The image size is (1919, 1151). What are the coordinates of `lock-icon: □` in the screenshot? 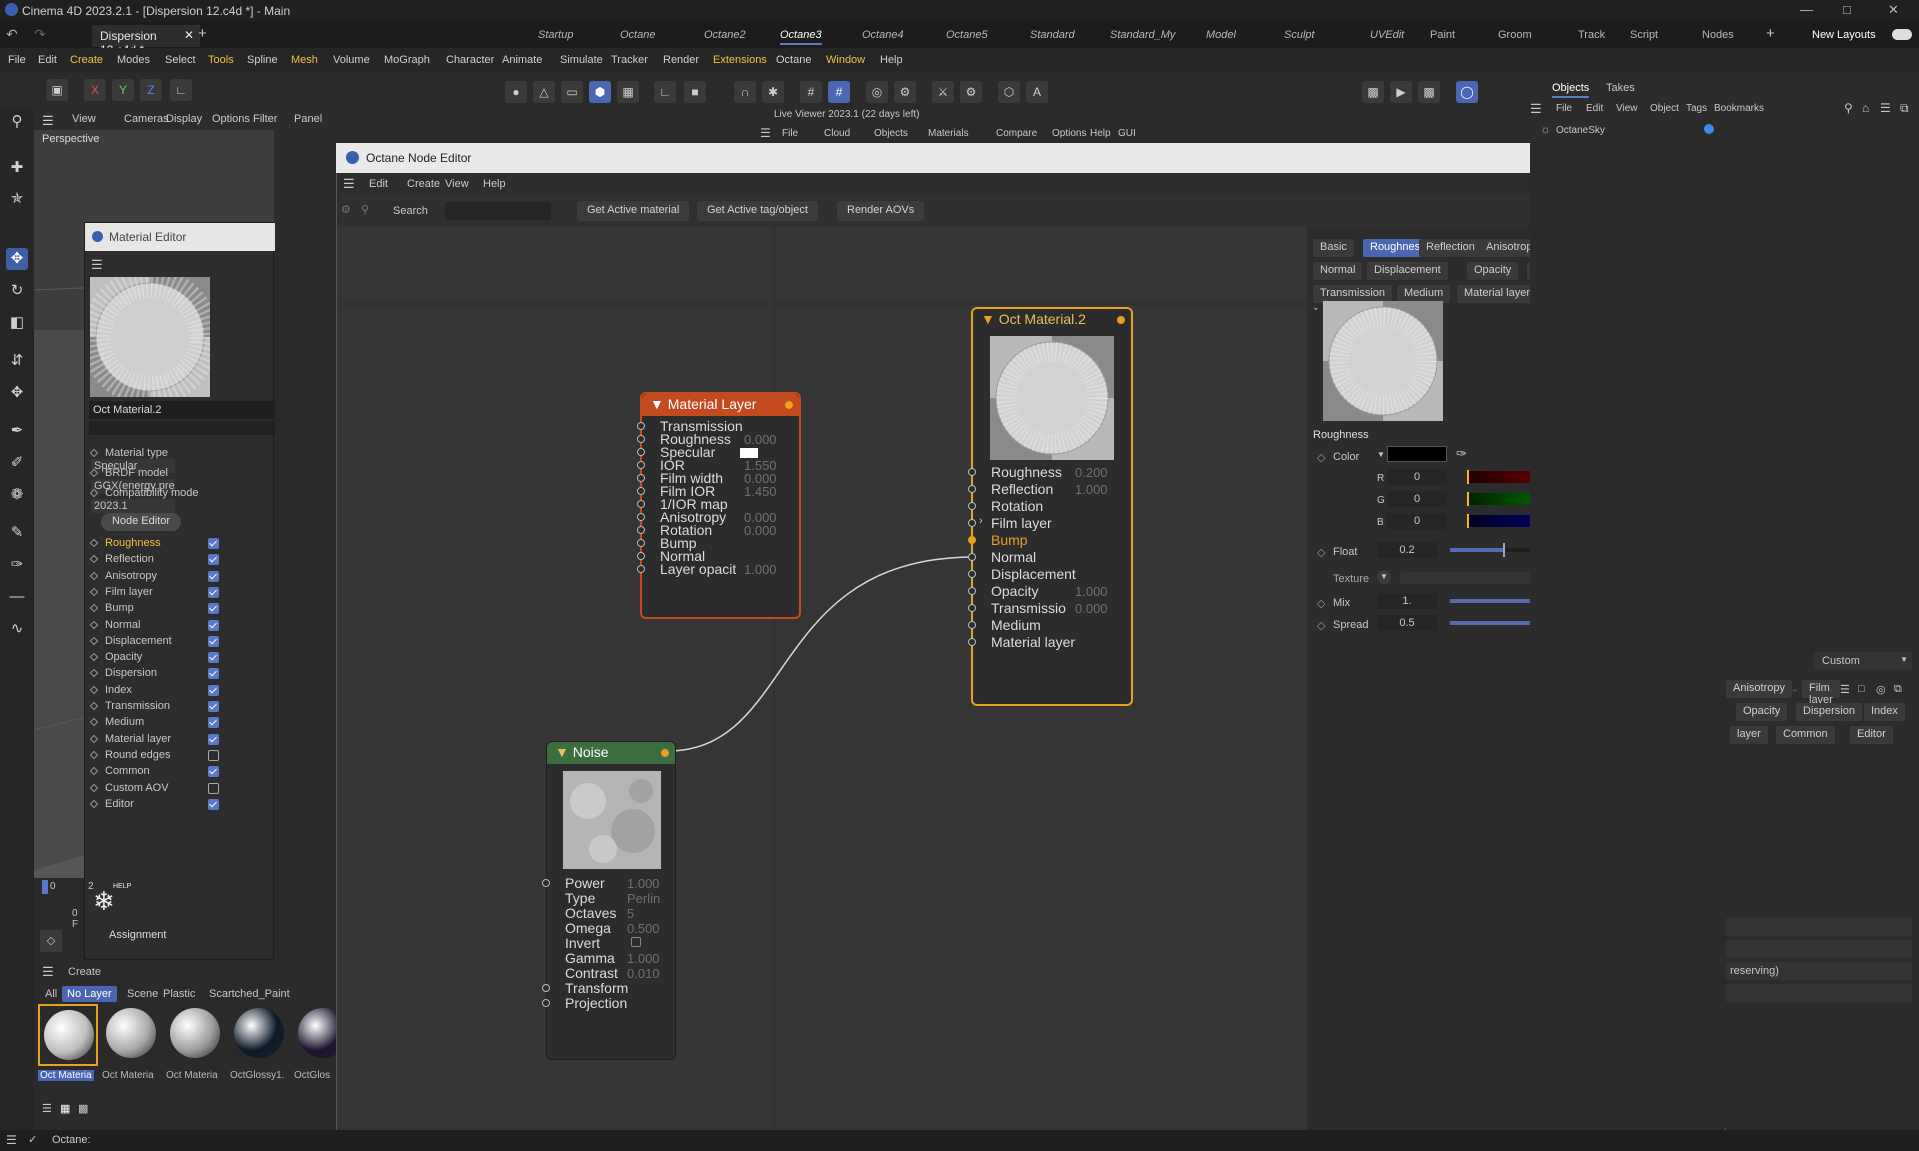 It's located at (1861, 689).